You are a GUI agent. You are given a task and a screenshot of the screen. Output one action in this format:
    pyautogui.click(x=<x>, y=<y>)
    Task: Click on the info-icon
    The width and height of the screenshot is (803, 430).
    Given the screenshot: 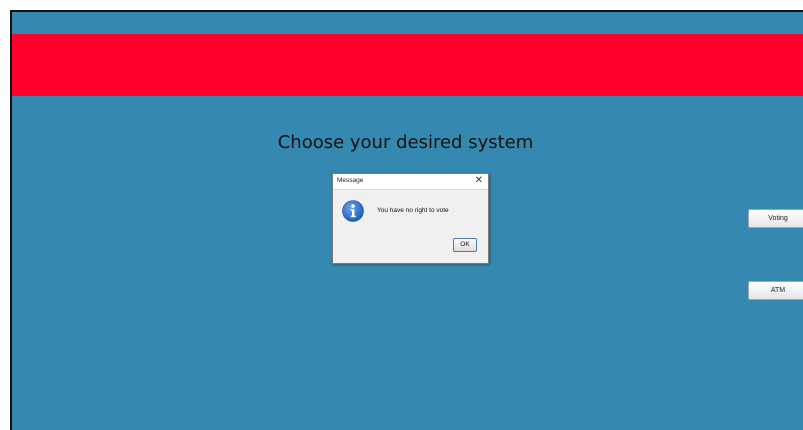 What is the action you would take?
    pyautogui.click(x=353, y=211)
    